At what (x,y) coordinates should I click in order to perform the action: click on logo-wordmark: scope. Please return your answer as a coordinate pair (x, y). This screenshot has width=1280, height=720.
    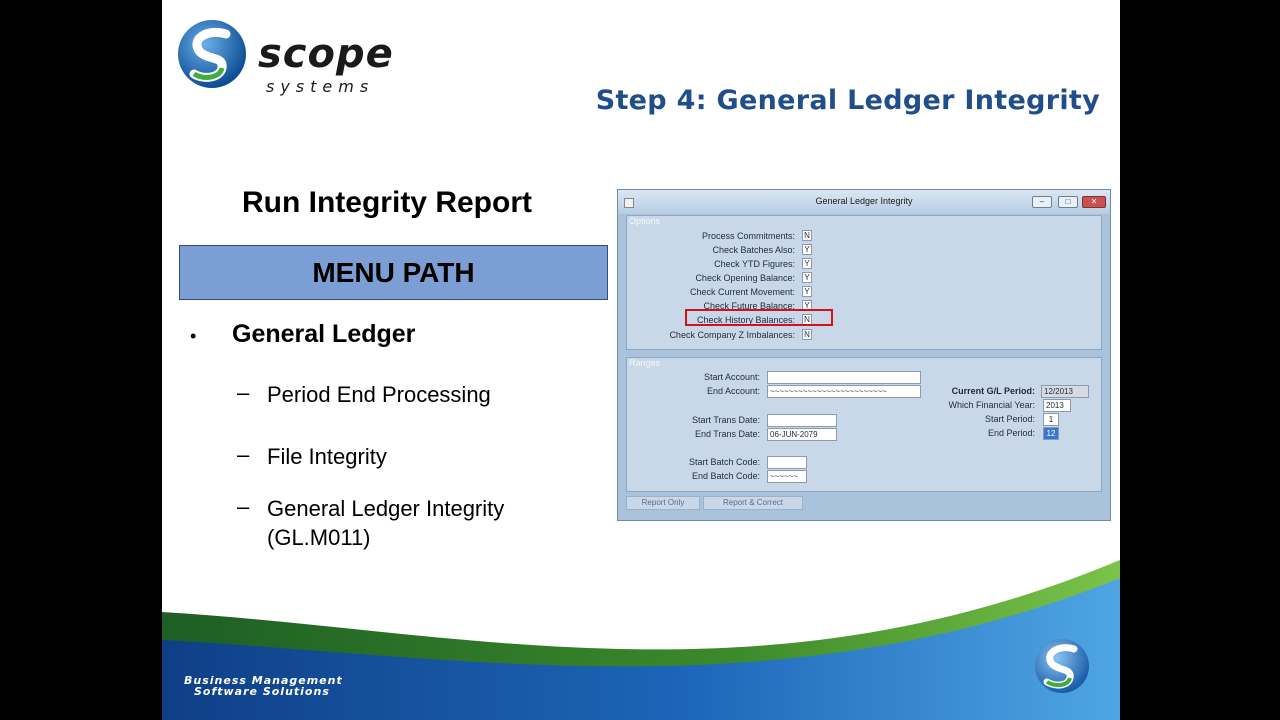
    Looking at the image, I should click on (326, 54).